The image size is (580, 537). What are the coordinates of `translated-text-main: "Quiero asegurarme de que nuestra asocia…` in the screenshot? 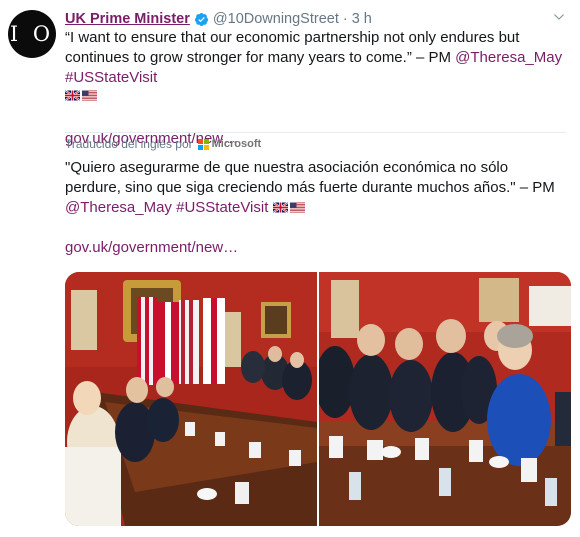 It's located at (310, 177).